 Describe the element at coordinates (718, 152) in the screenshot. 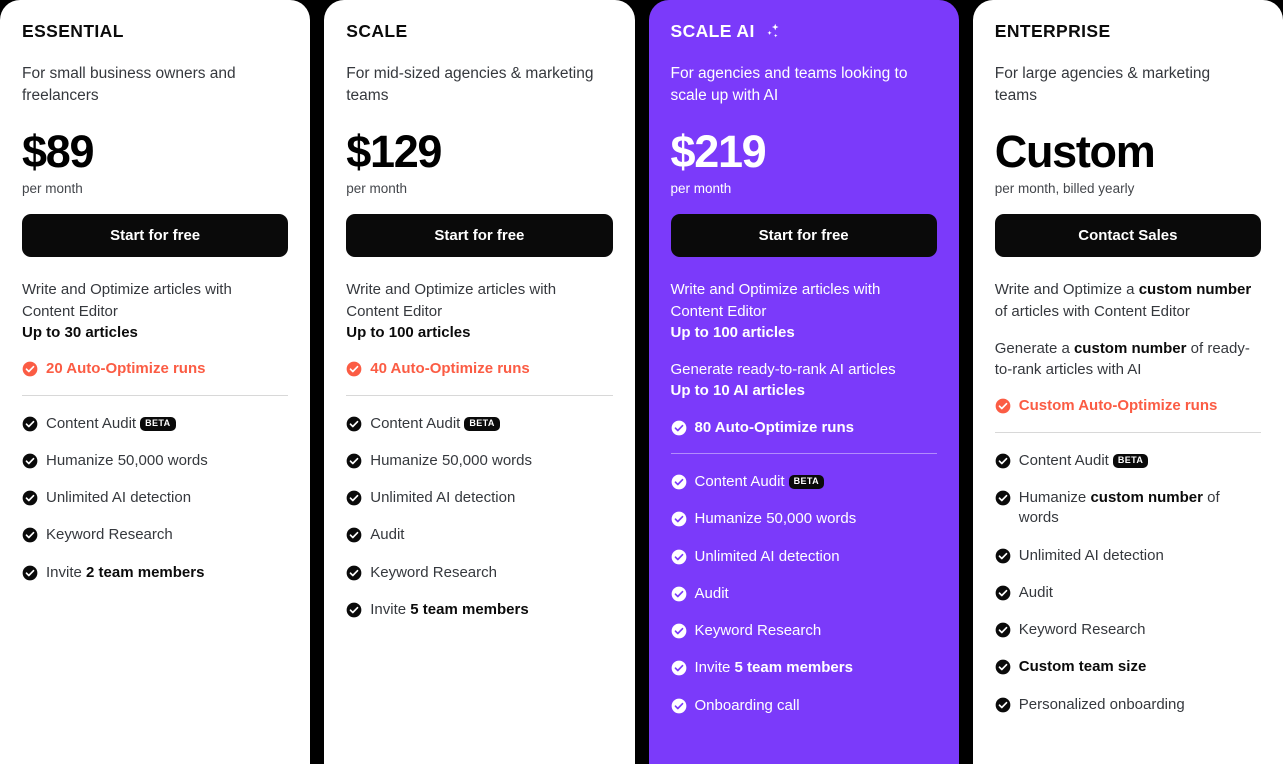

I see `plan-price: $219` at that location.